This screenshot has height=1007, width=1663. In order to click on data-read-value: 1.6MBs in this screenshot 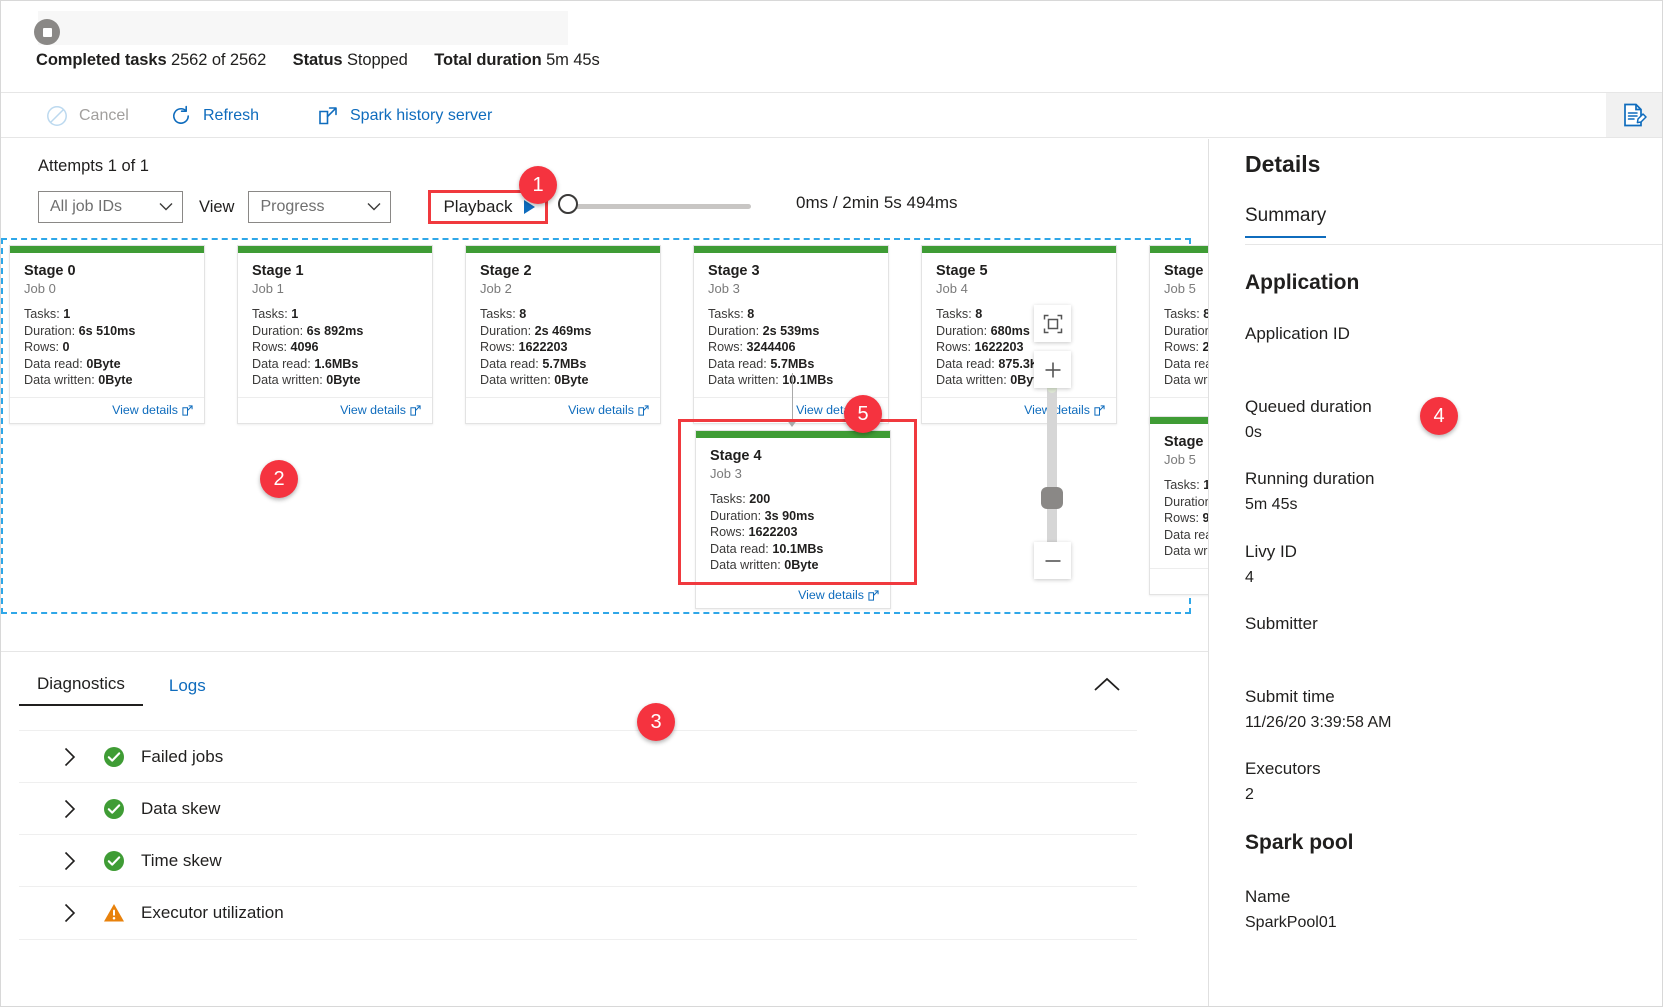, I will do `click(336, 363)`.